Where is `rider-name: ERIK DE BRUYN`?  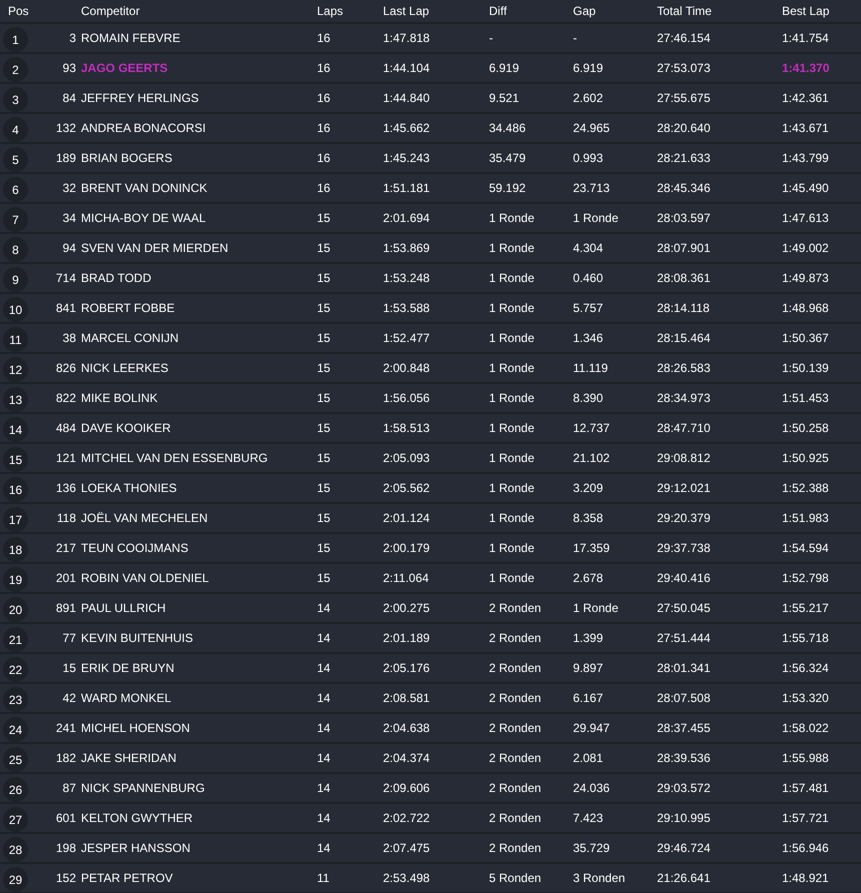 rider-name: ERIK DE BRUYN is located at coordinates (127, 668).